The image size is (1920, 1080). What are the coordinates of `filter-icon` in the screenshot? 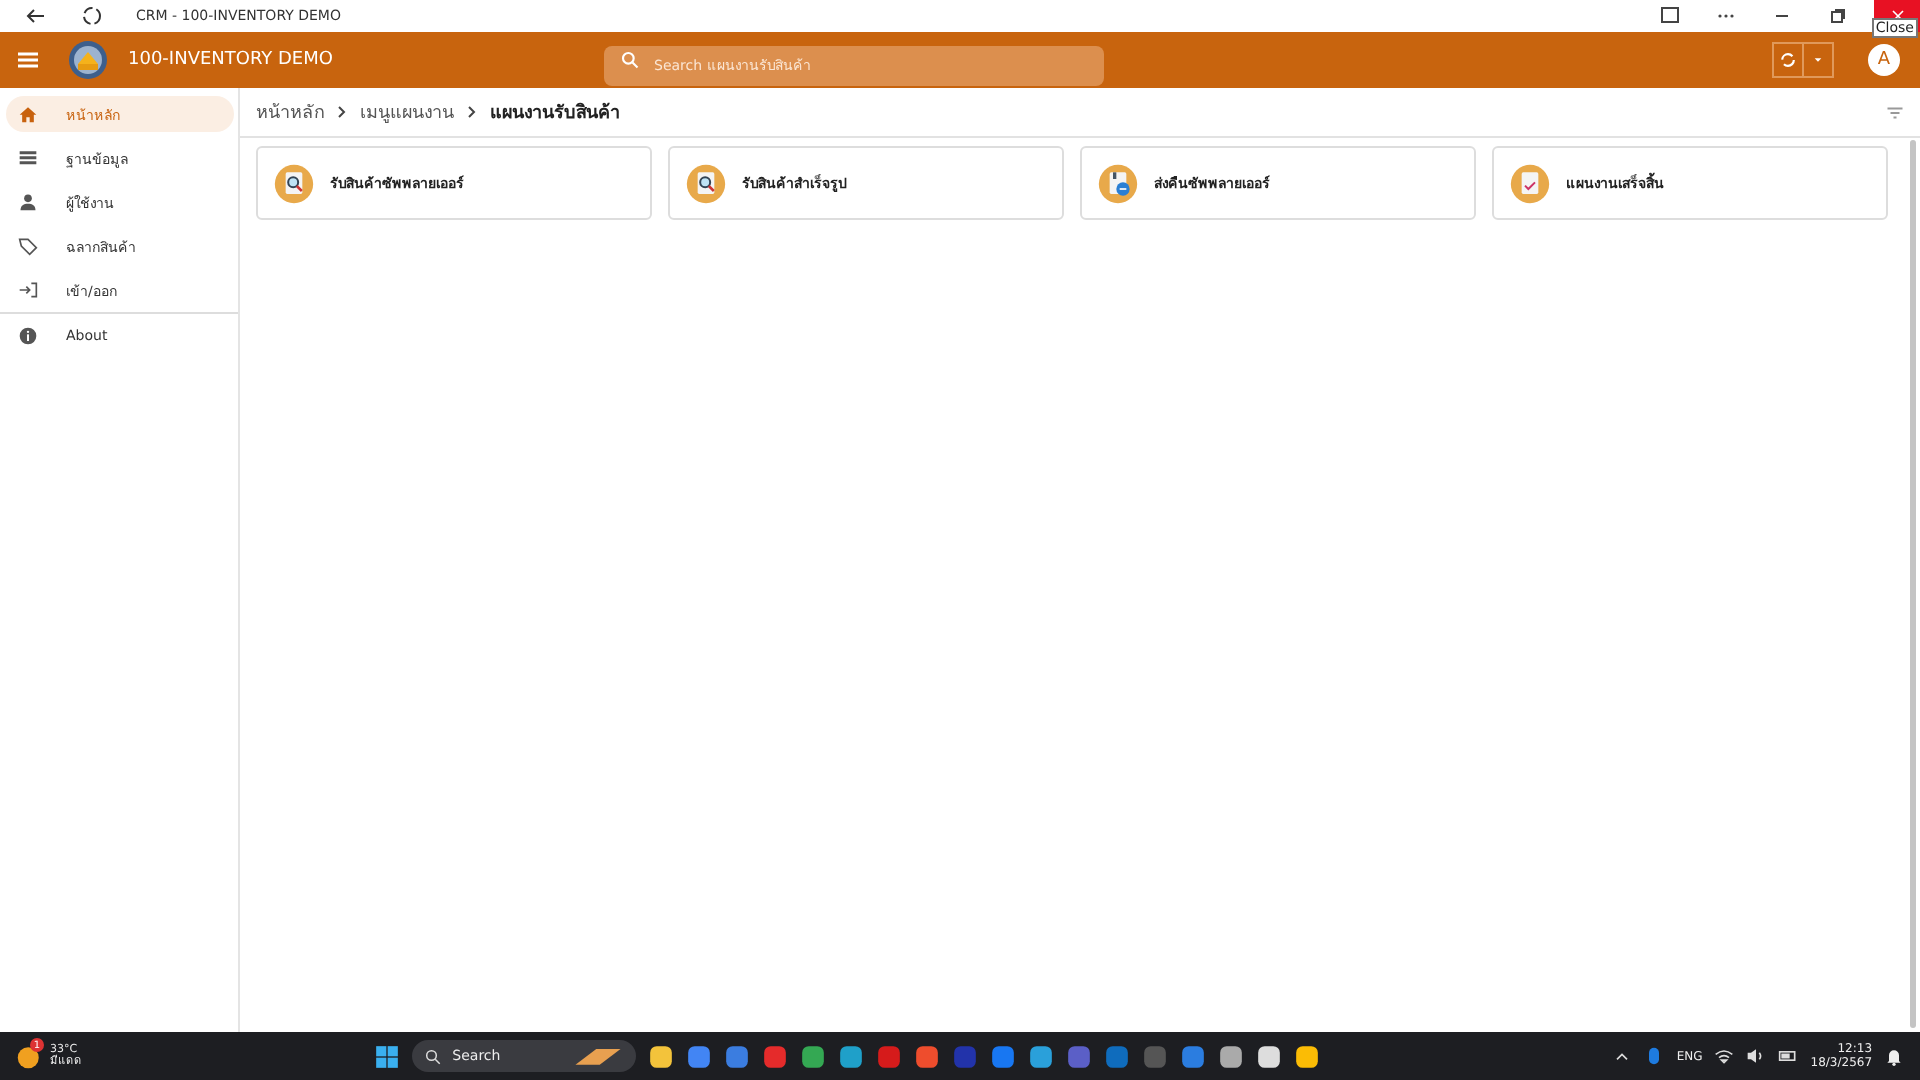 It's located at (1895, 112).